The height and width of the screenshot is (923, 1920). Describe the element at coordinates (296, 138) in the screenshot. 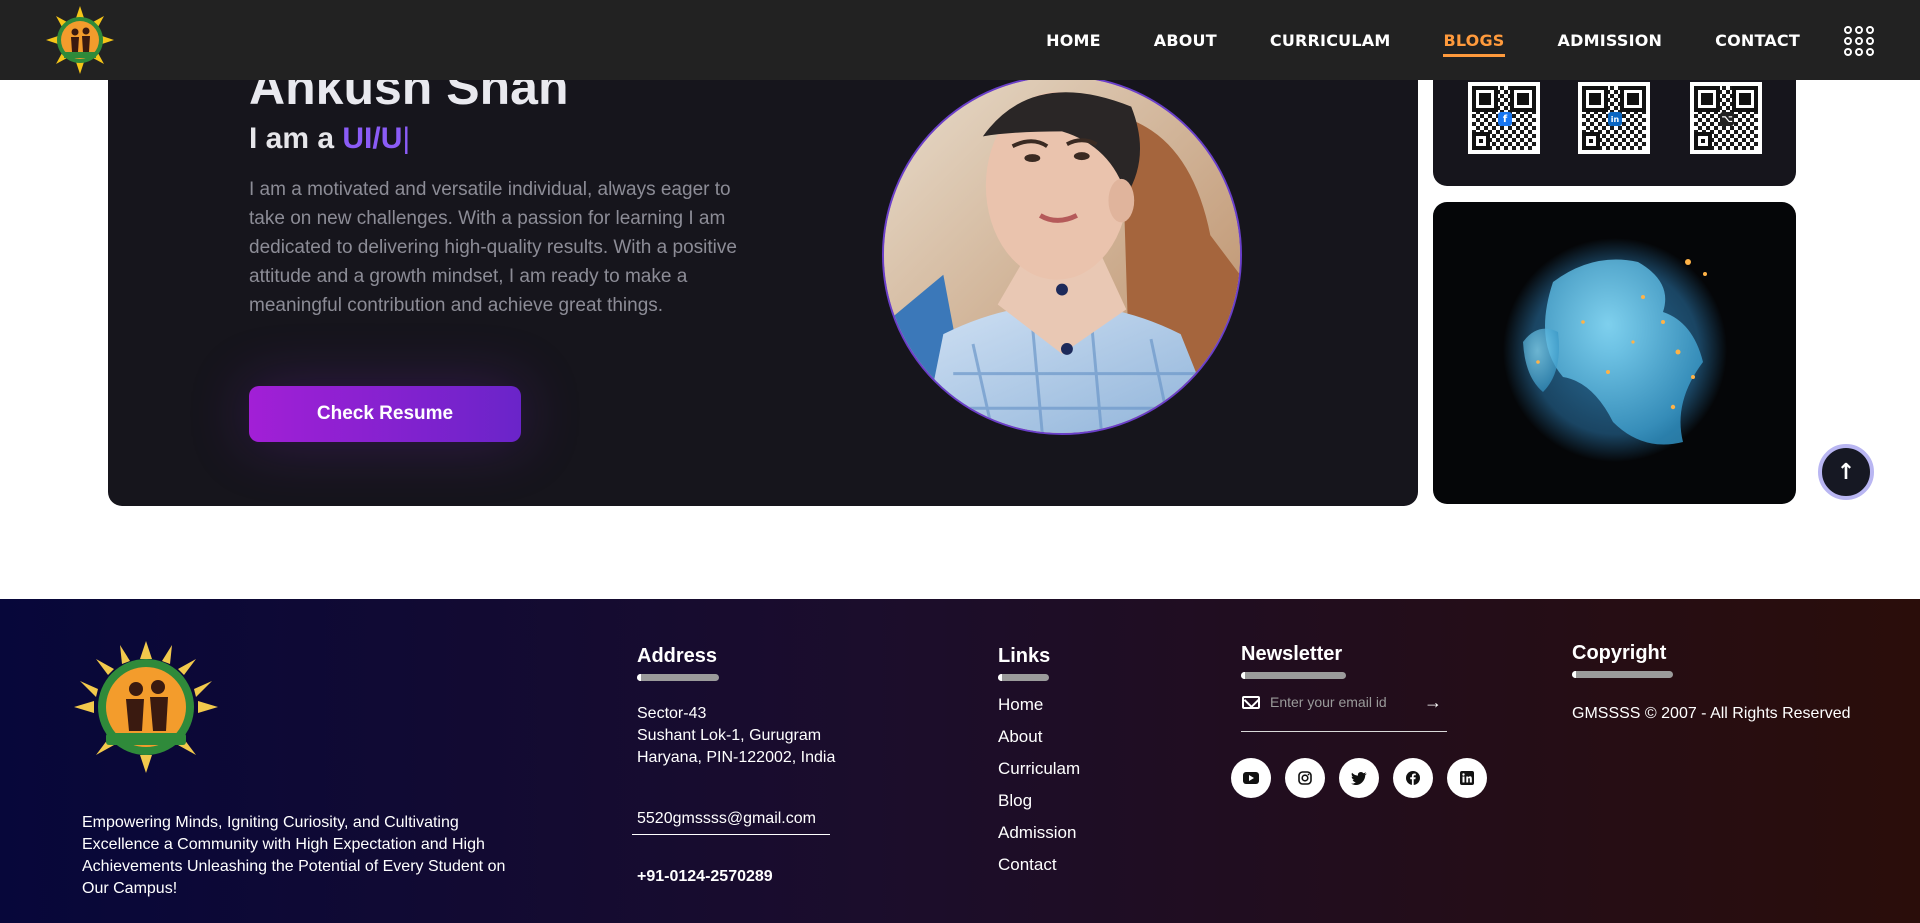

I see `hero-role-prefix: I am a` at that location.